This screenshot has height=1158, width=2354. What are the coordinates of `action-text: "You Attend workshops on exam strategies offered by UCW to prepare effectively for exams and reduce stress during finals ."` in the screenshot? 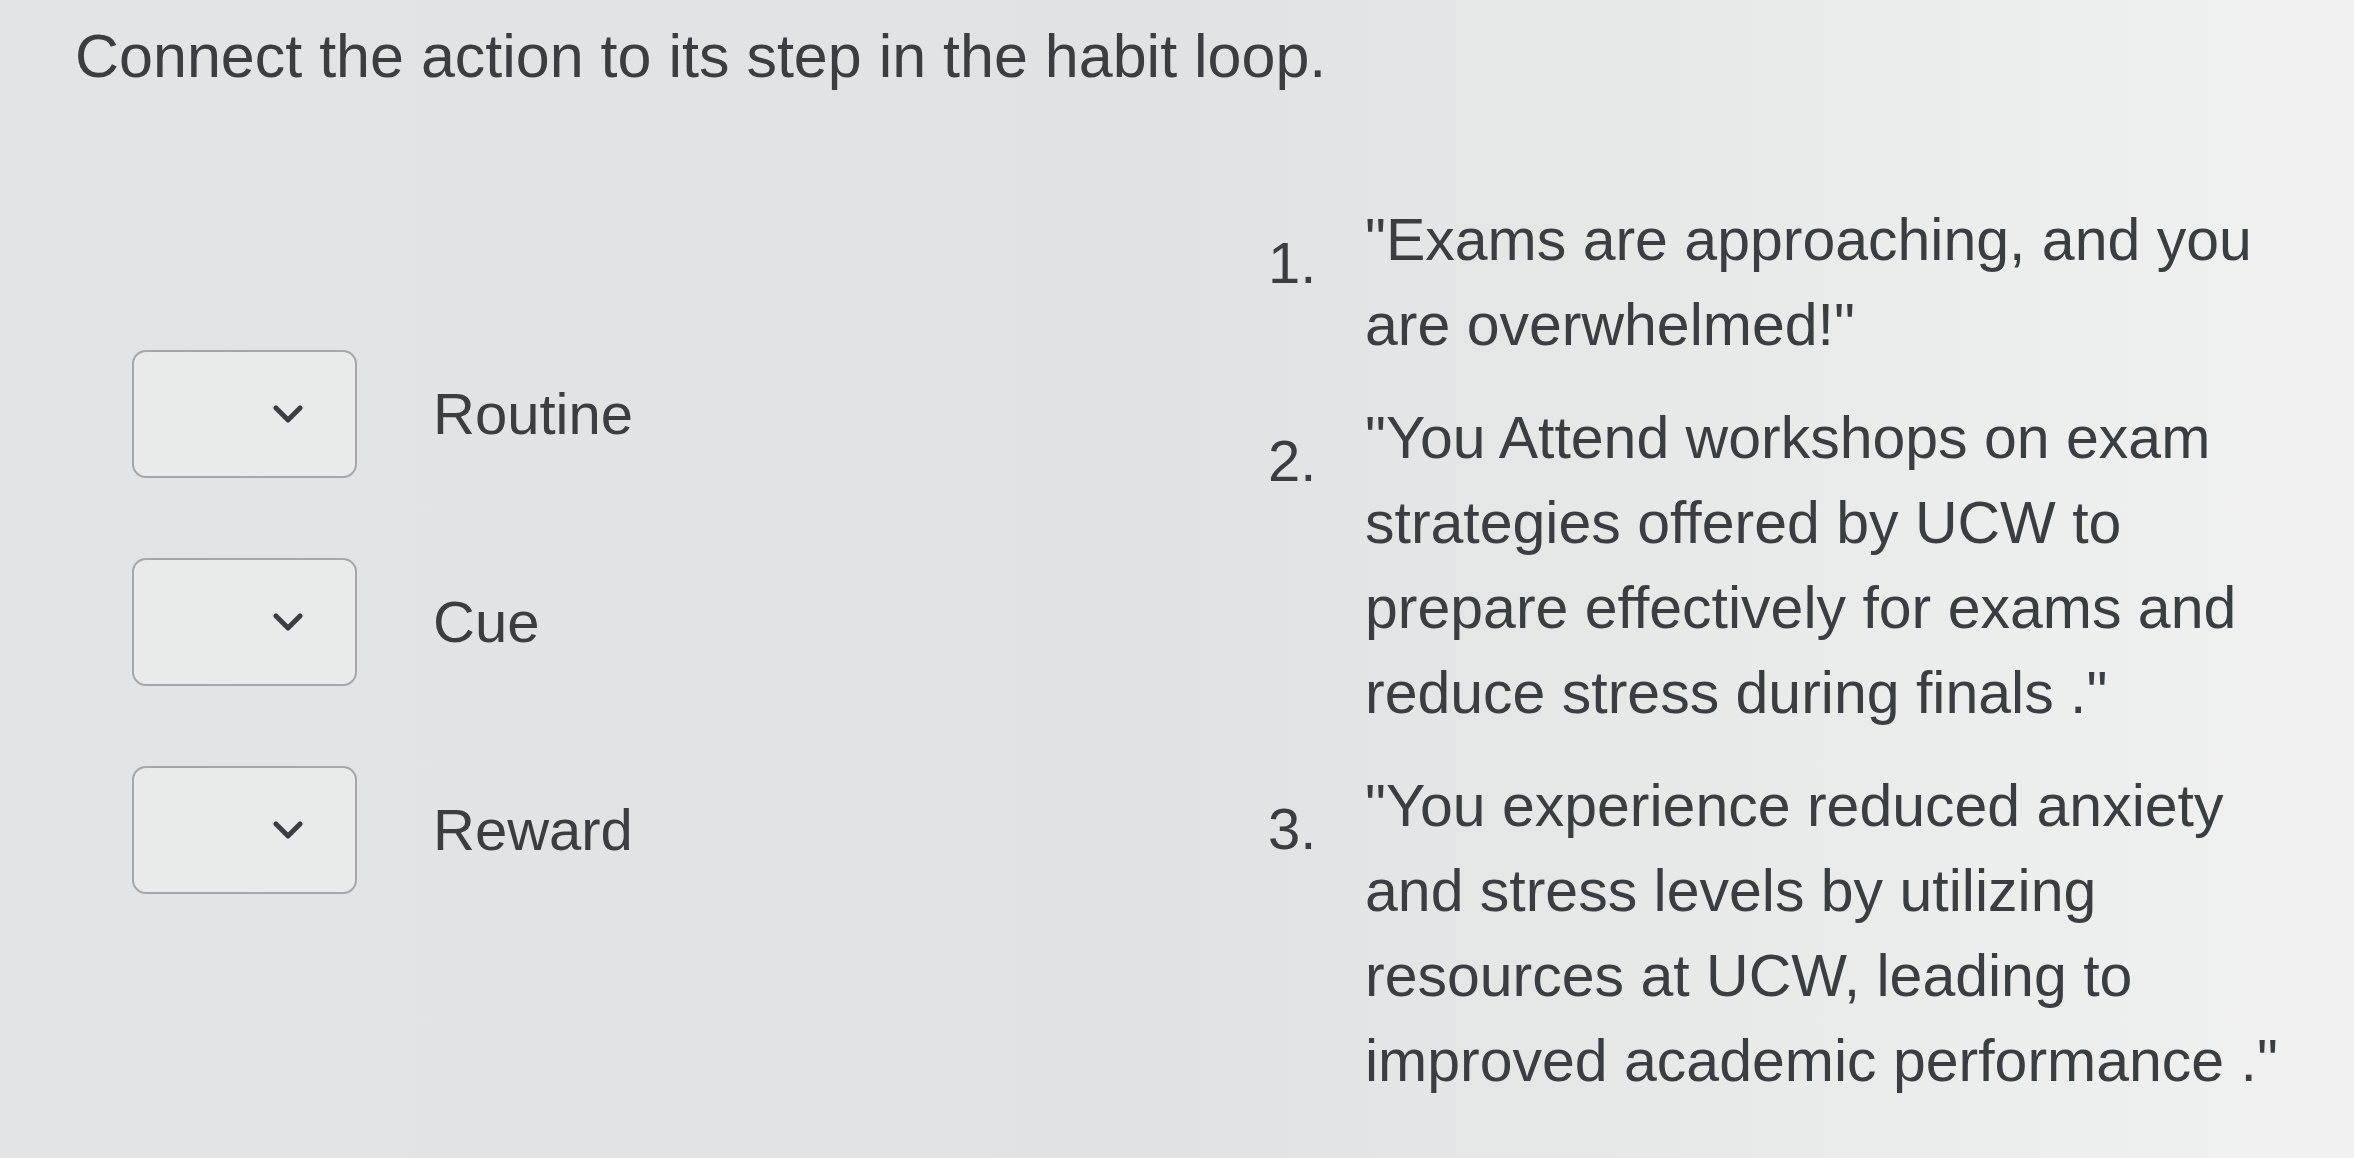 It's located at (1801, 566).